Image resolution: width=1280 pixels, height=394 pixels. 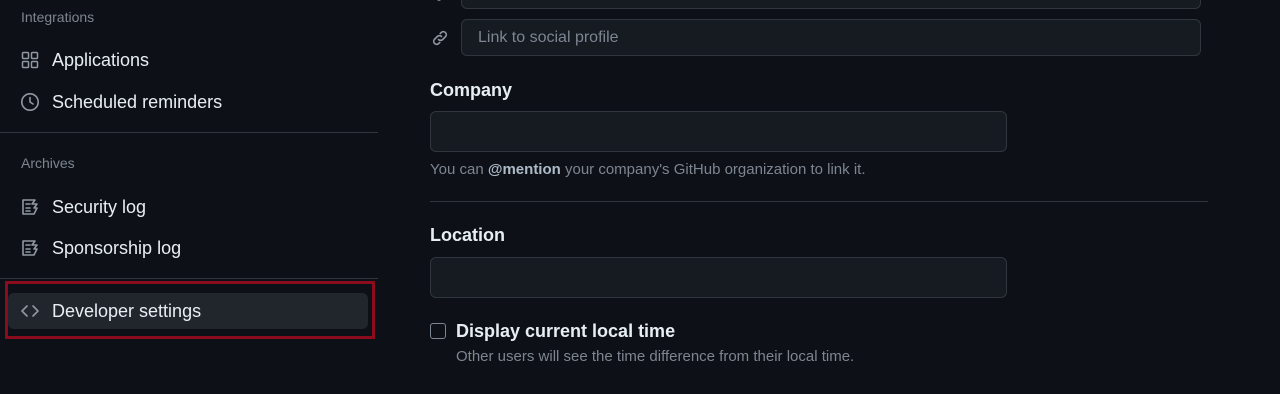 What do you see at coordinates (459, 169) in the screenshot?
I see `company-note-prefix: You can` at bounding box center [459, 169].